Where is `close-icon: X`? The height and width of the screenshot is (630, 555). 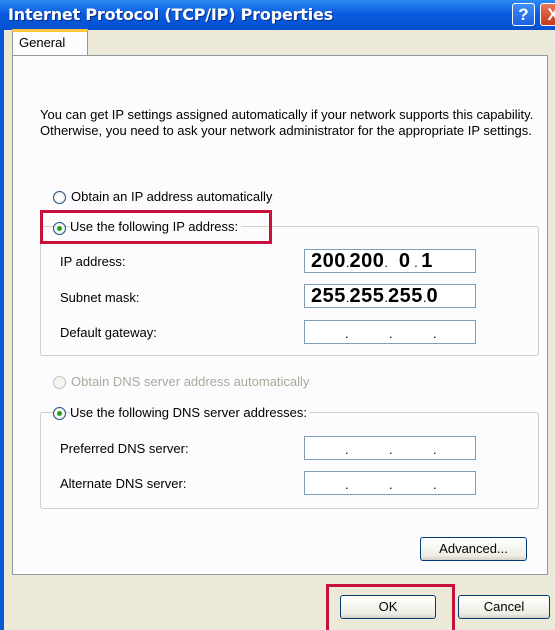
close-icon: X is located at coordinates (547, 14).